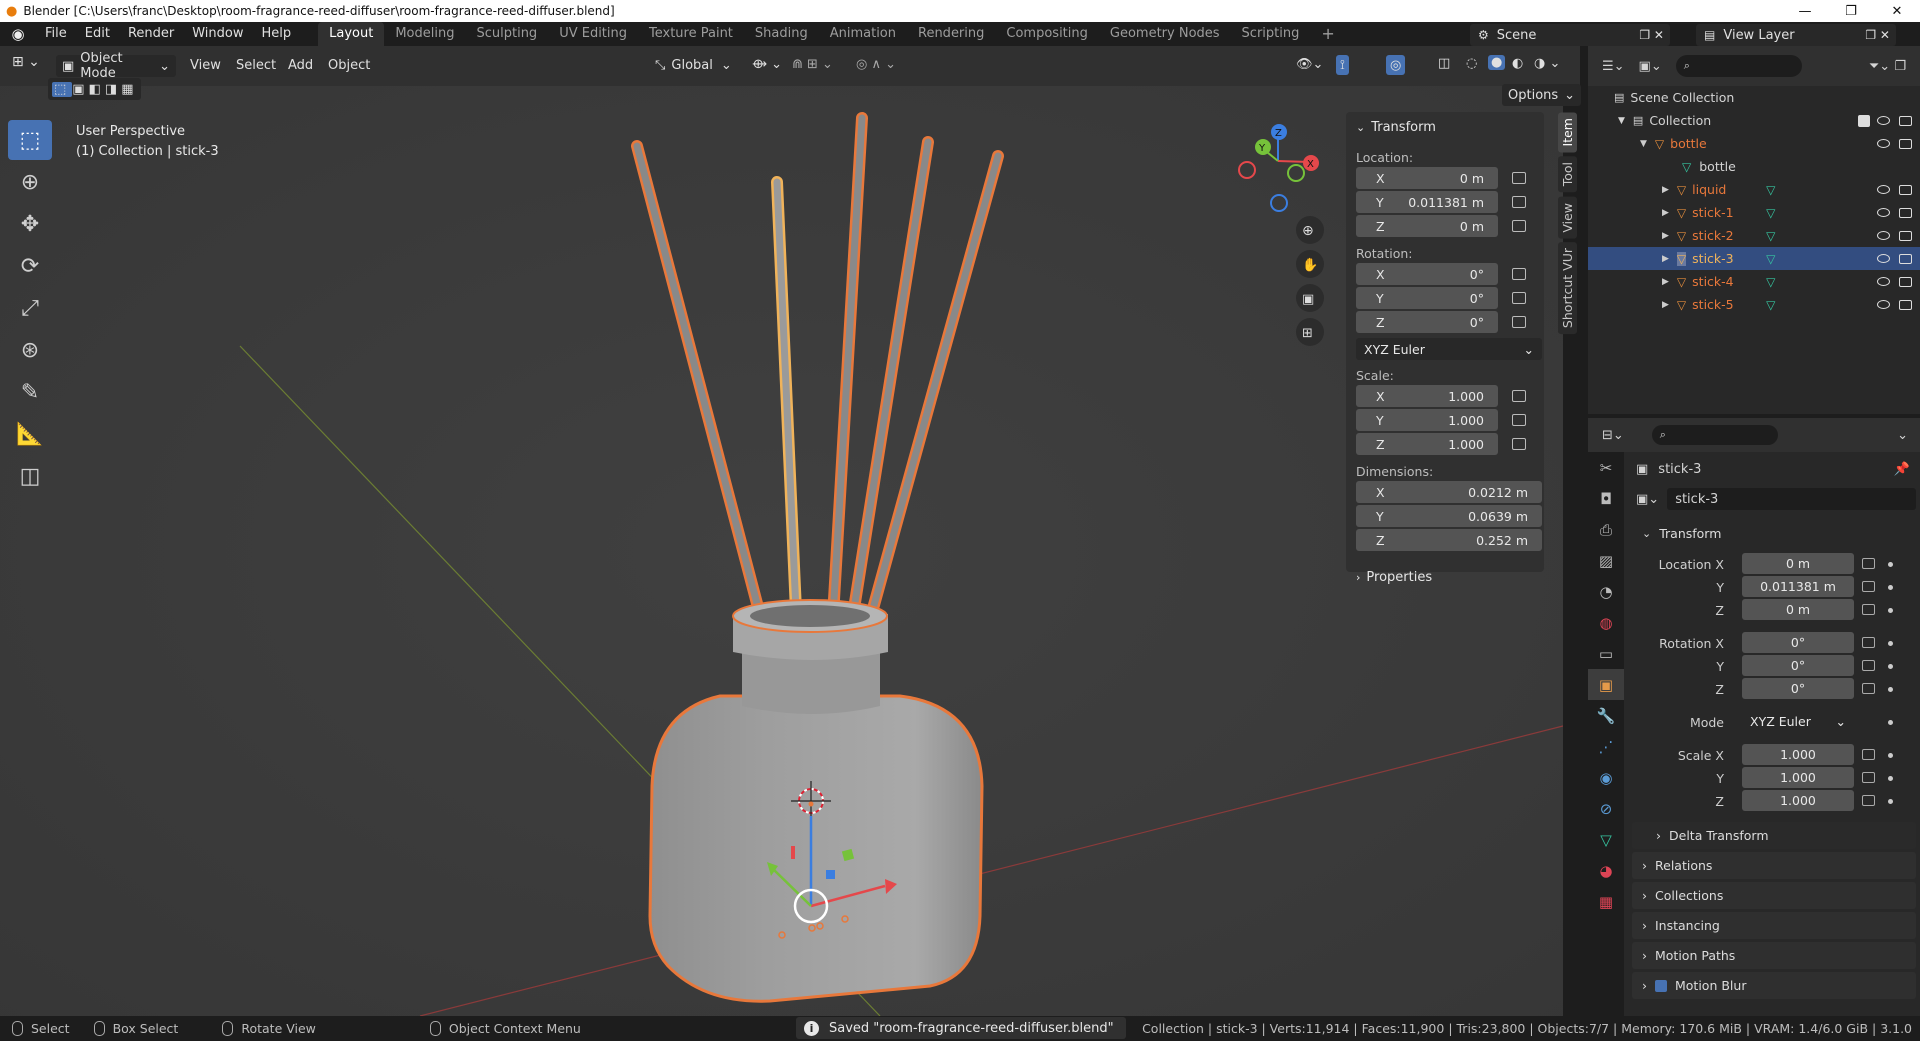  Describe the element at coordinates (1165, 34) in the screenshot. I see `tab-geometry-nodes: Geometry Nodes` at that location.